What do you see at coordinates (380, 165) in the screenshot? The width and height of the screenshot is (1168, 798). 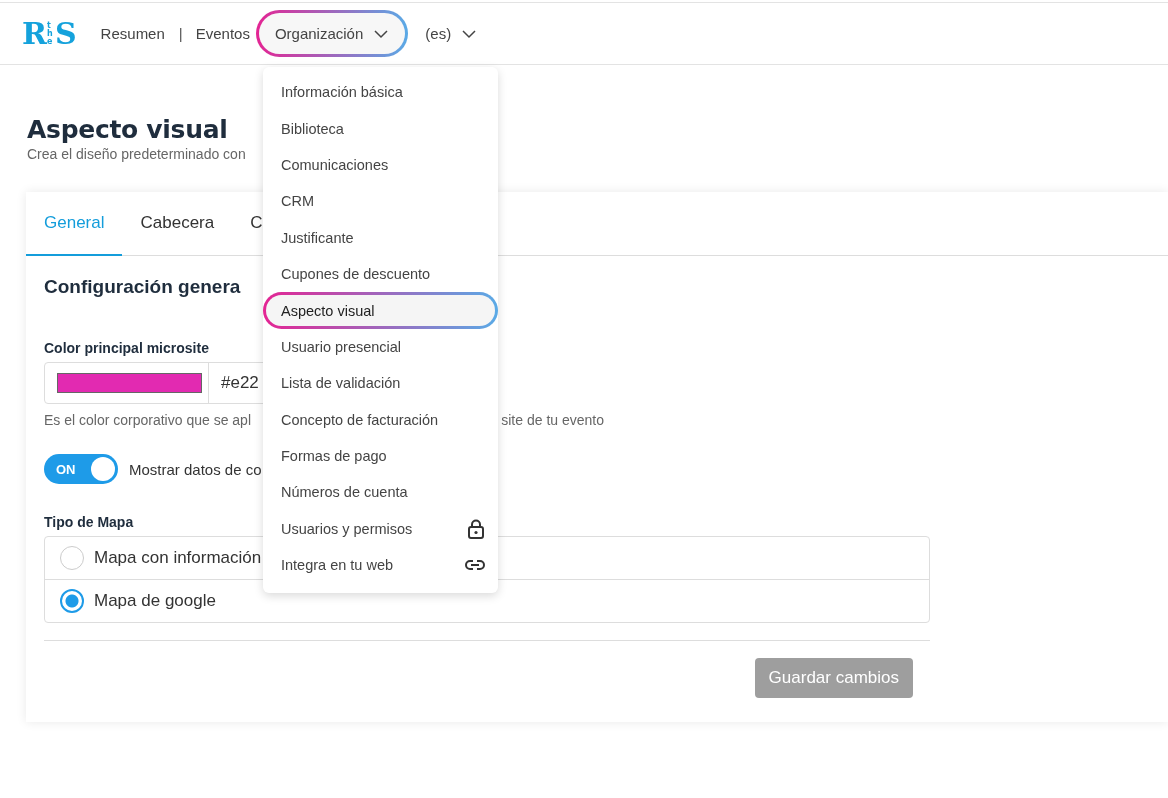 I see `menu-item: Comunicaciones` at bounding box center [380, 165].